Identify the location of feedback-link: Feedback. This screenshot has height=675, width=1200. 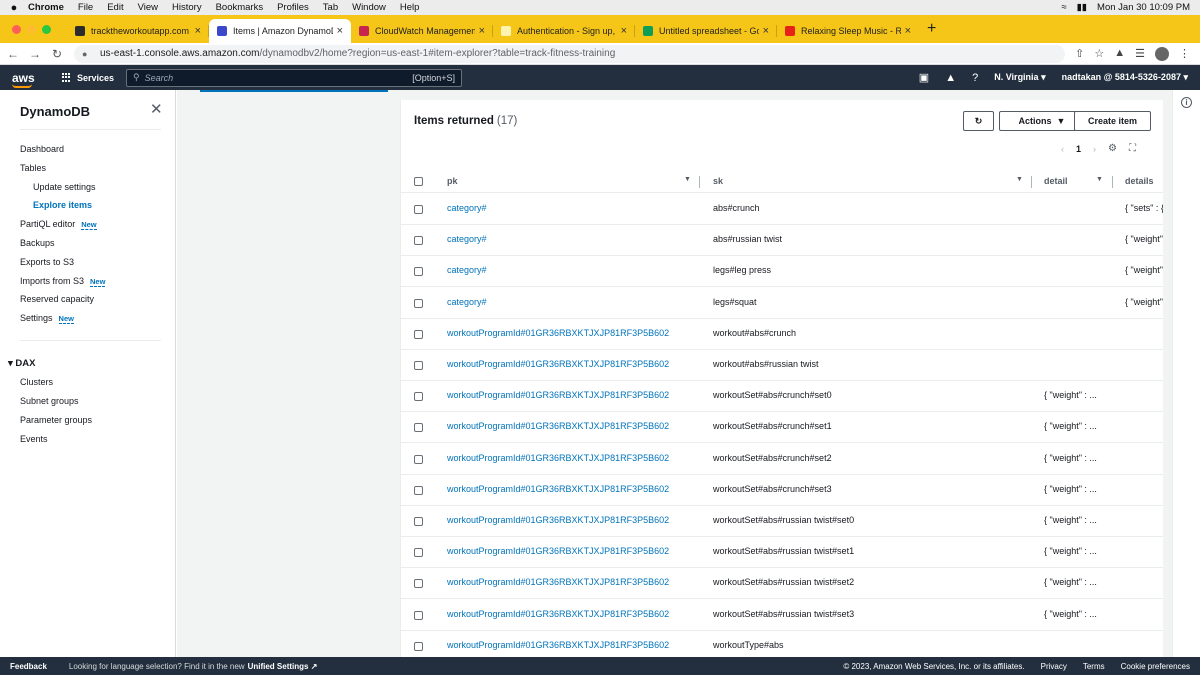
(28, 666).